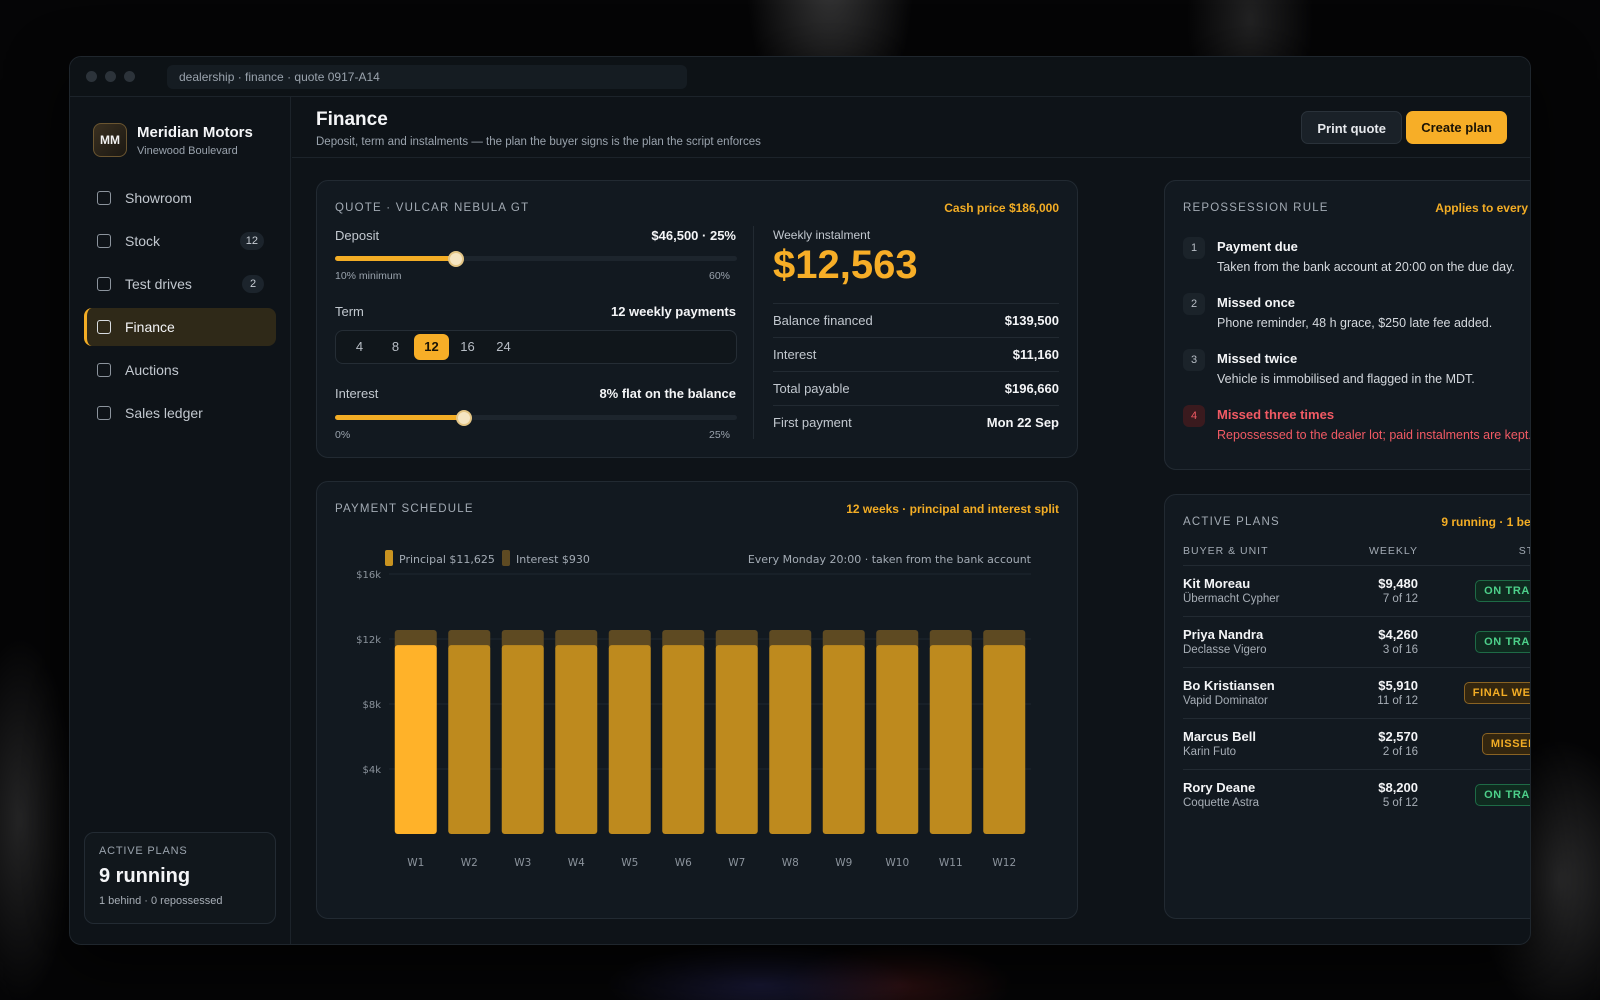  I want to click on weekly-amount: $5,910, so click(1398, 685).